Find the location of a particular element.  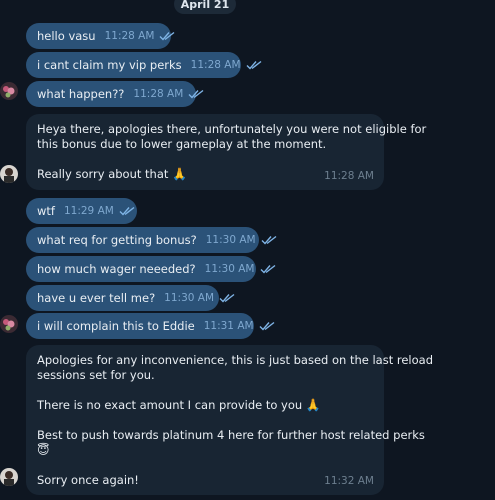

message-bubble: hello vasu 11:28 AM is located at coordinates (100, 36).